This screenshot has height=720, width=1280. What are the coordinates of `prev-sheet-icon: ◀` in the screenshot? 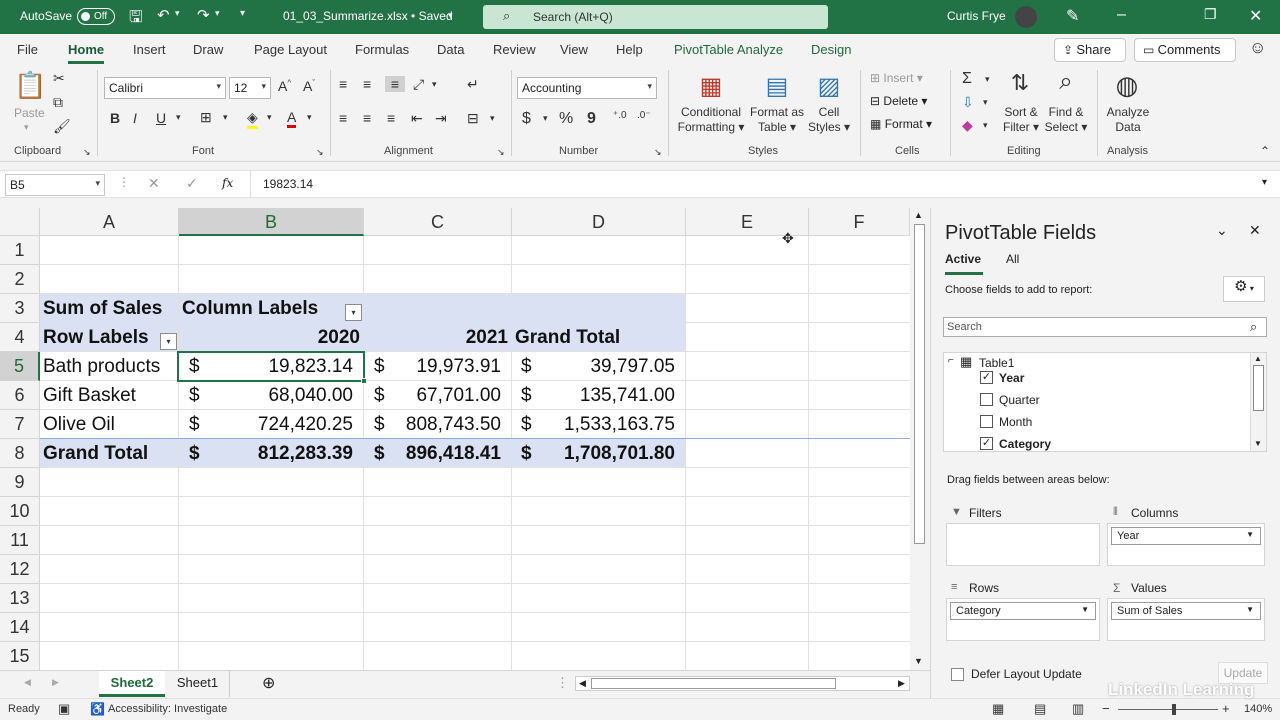 It's located at (27, 682).